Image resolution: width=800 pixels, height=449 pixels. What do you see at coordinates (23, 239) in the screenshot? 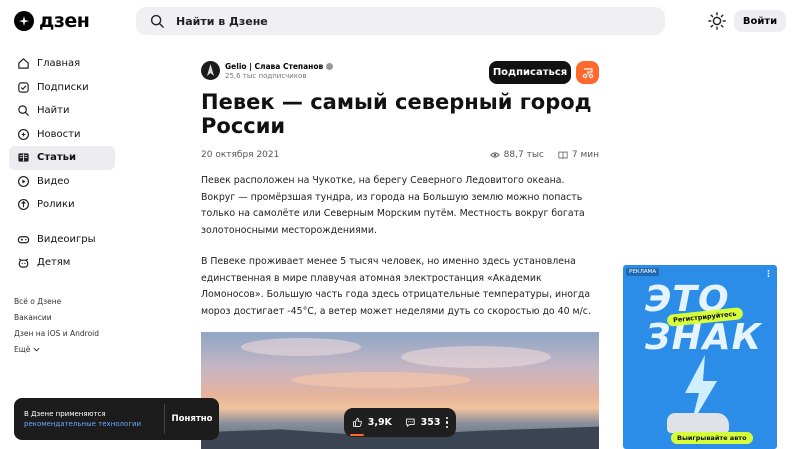
I see `gamepad-icon` at bounding box center [23, 239].